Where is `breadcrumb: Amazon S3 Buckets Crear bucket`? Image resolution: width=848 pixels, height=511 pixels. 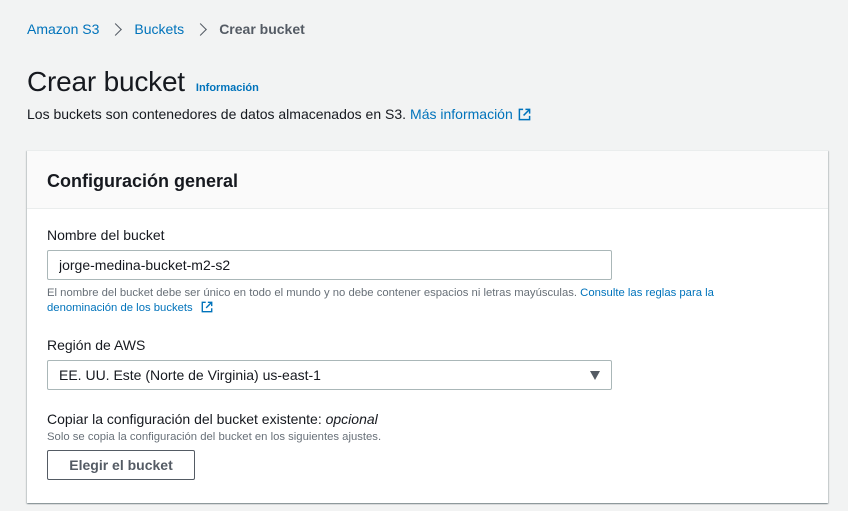
breadcrumb: Amazon S3 Buckets Crear bucket is located at coordinates (166, 29).